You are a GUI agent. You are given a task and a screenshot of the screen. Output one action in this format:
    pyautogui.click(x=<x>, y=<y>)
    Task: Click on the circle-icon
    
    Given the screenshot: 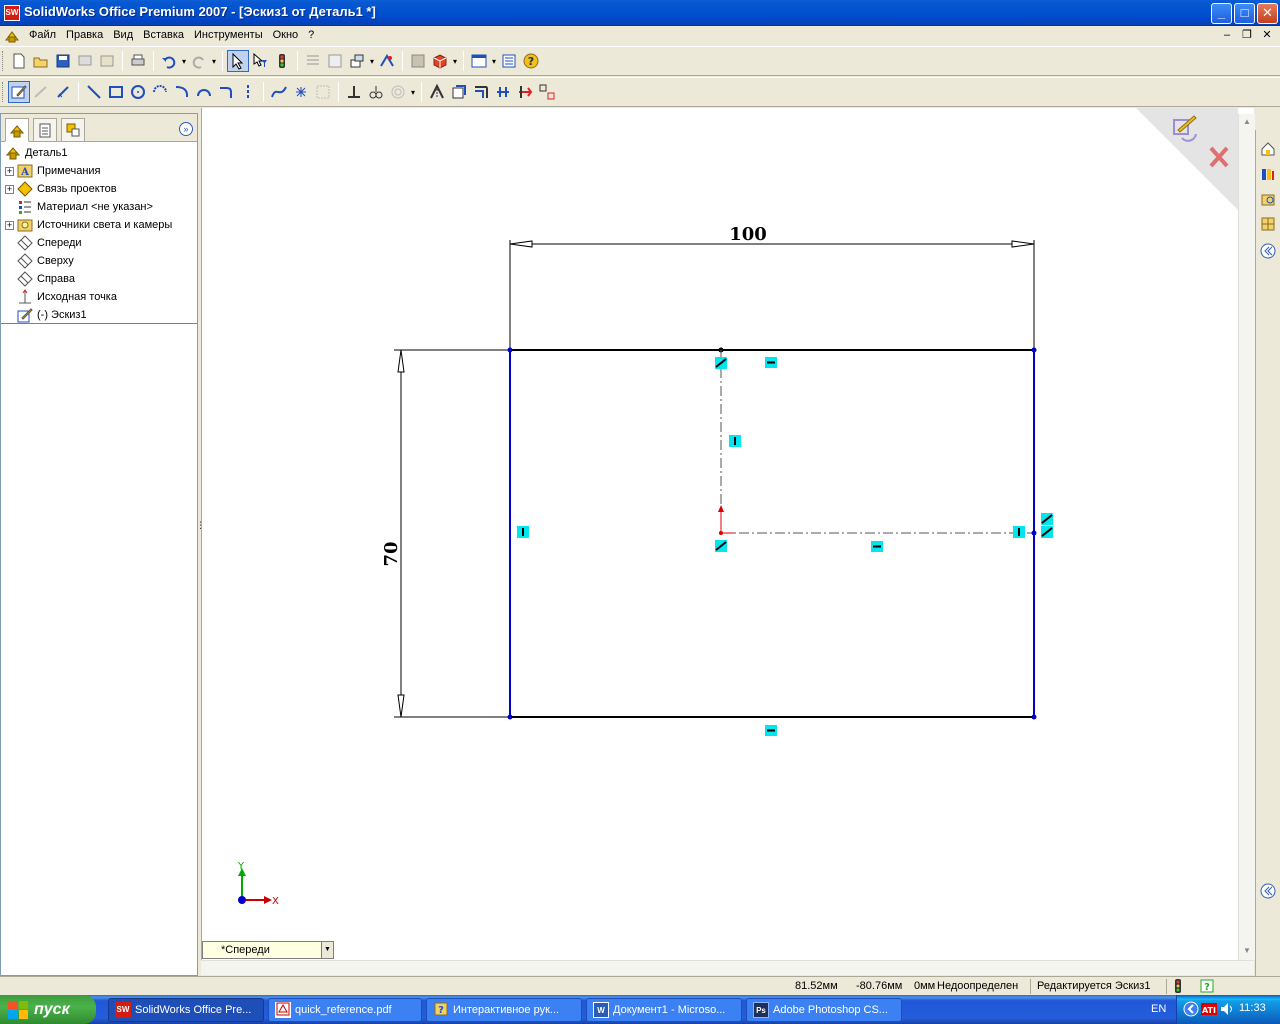 What is the action you would take?
    pyautogui.click(x=138, y=92)
    